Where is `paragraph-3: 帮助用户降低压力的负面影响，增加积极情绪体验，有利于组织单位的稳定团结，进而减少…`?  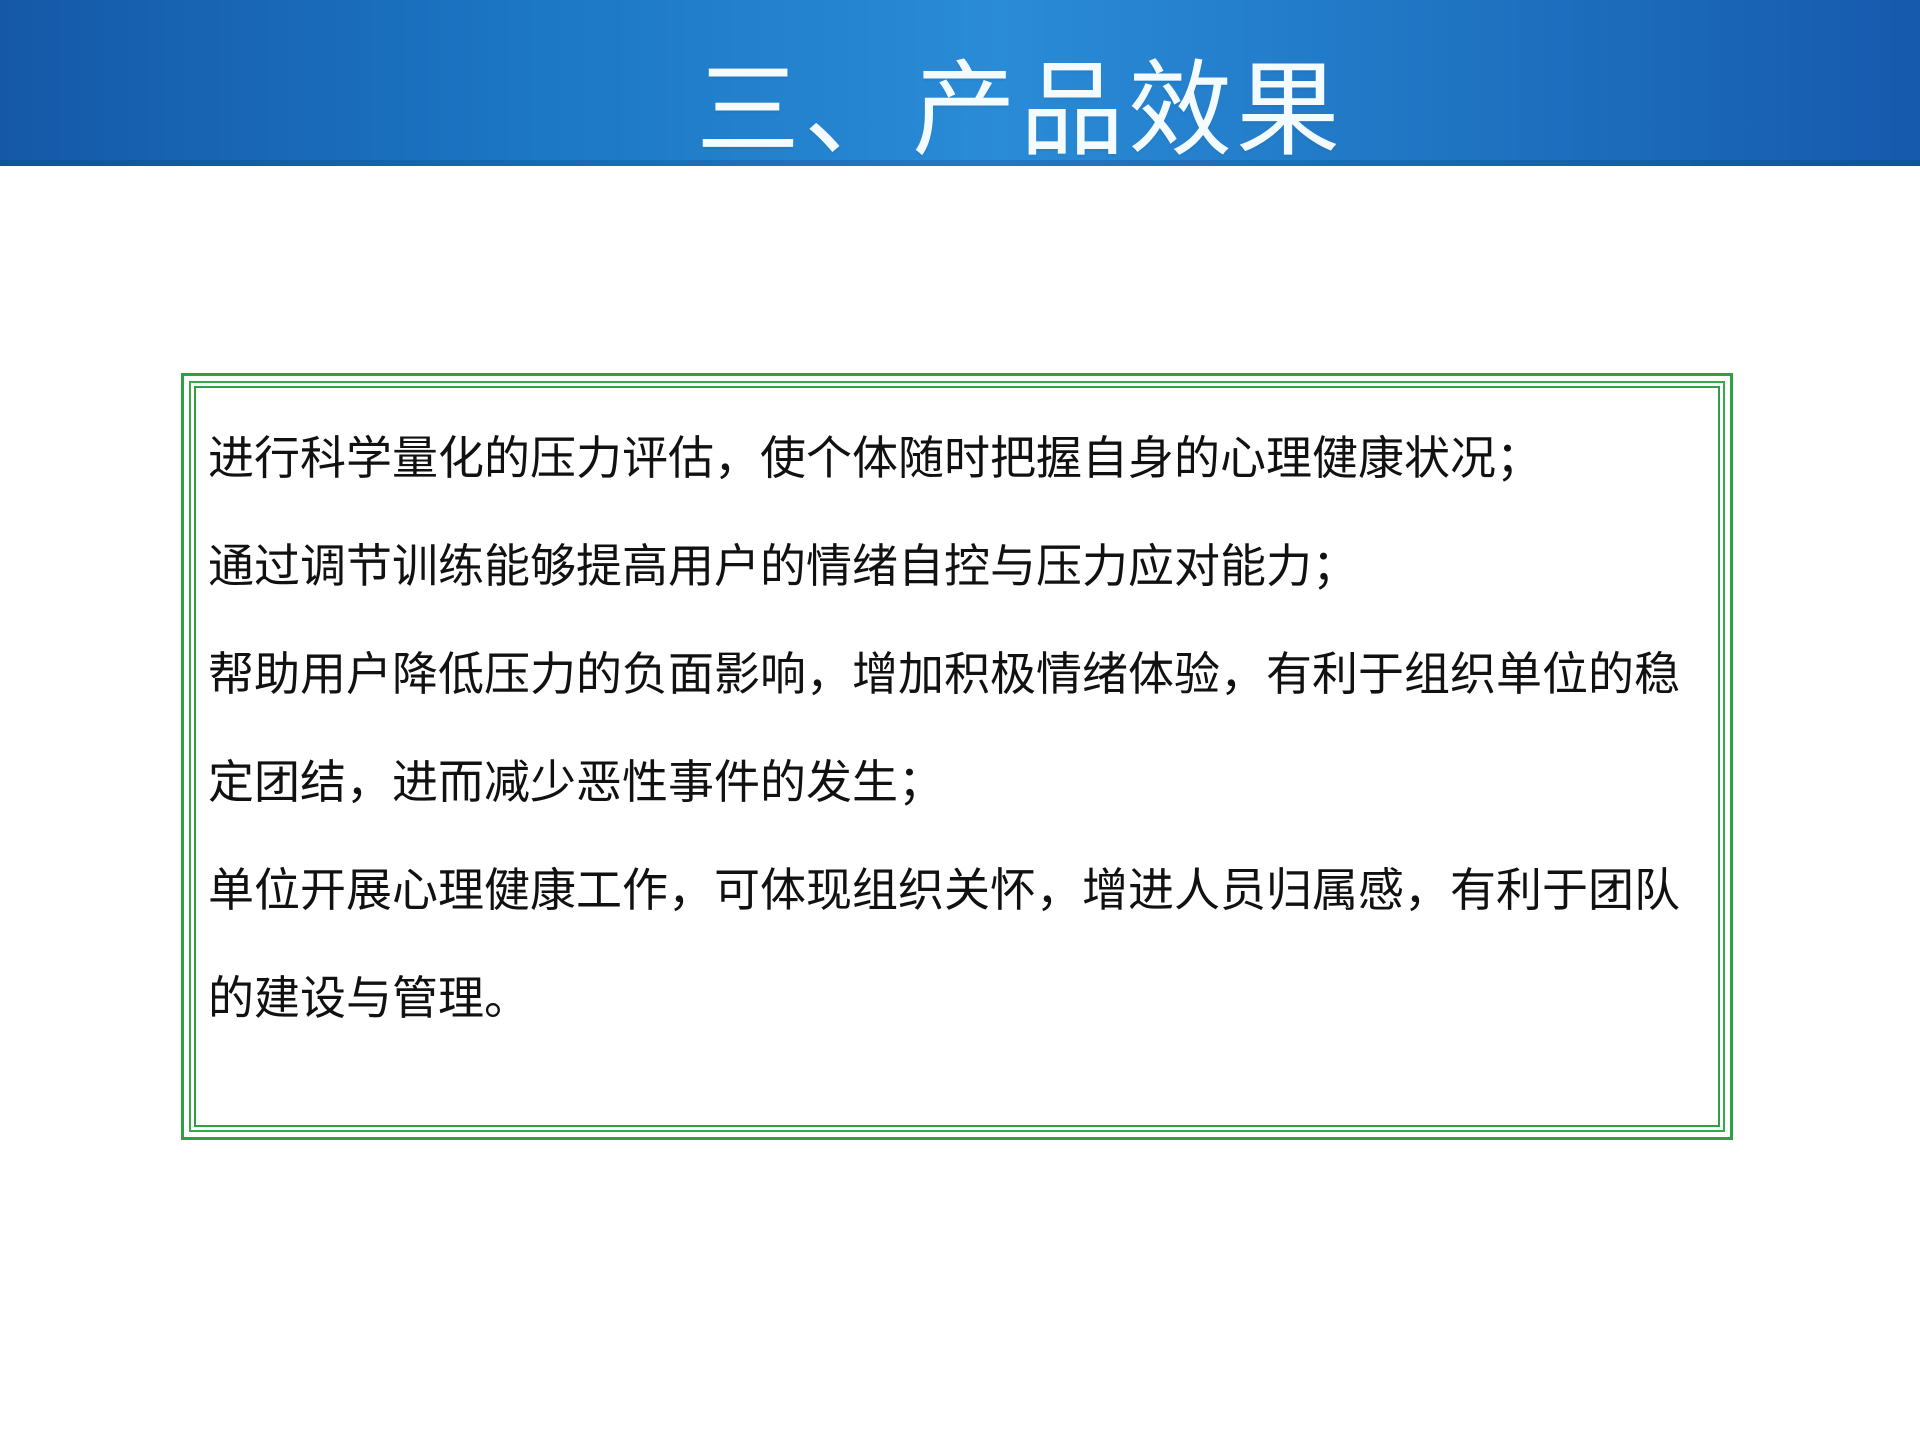
paragraph-3: 帮助用户降低压力的负面影响，增加积极情绪体验，有利于组织单位的稳定团结，进而减少… is located at coordinates (944, 728).